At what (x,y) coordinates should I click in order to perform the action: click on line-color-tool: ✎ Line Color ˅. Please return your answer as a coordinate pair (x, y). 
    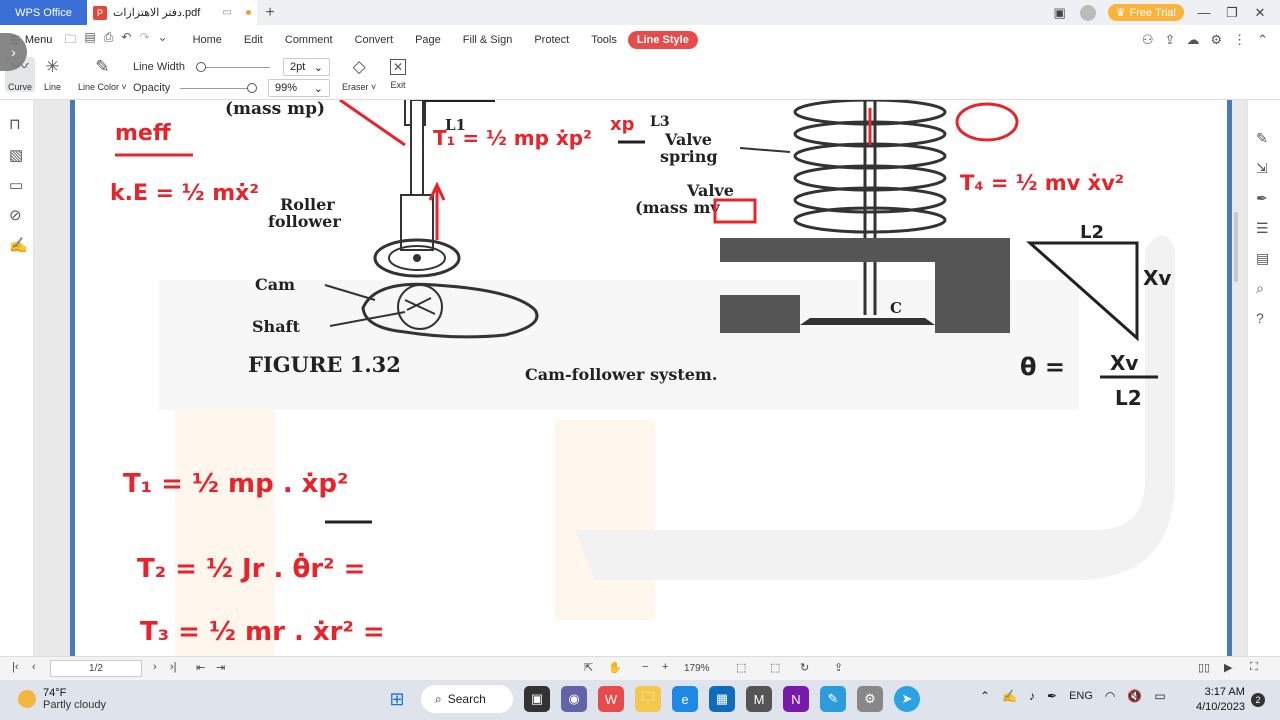
    Looking at the image, I should click on (102, 74).